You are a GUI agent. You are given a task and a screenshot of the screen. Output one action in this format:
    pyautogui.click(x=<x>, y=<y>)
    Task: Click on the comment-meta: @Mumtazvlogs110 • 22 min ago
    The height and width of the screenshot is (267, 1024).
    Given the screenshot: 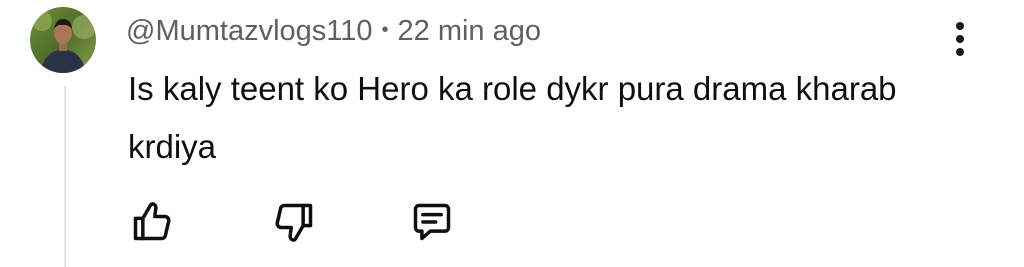 What is the action you would take?
    pyautogui.click(x=333, y=31)
    